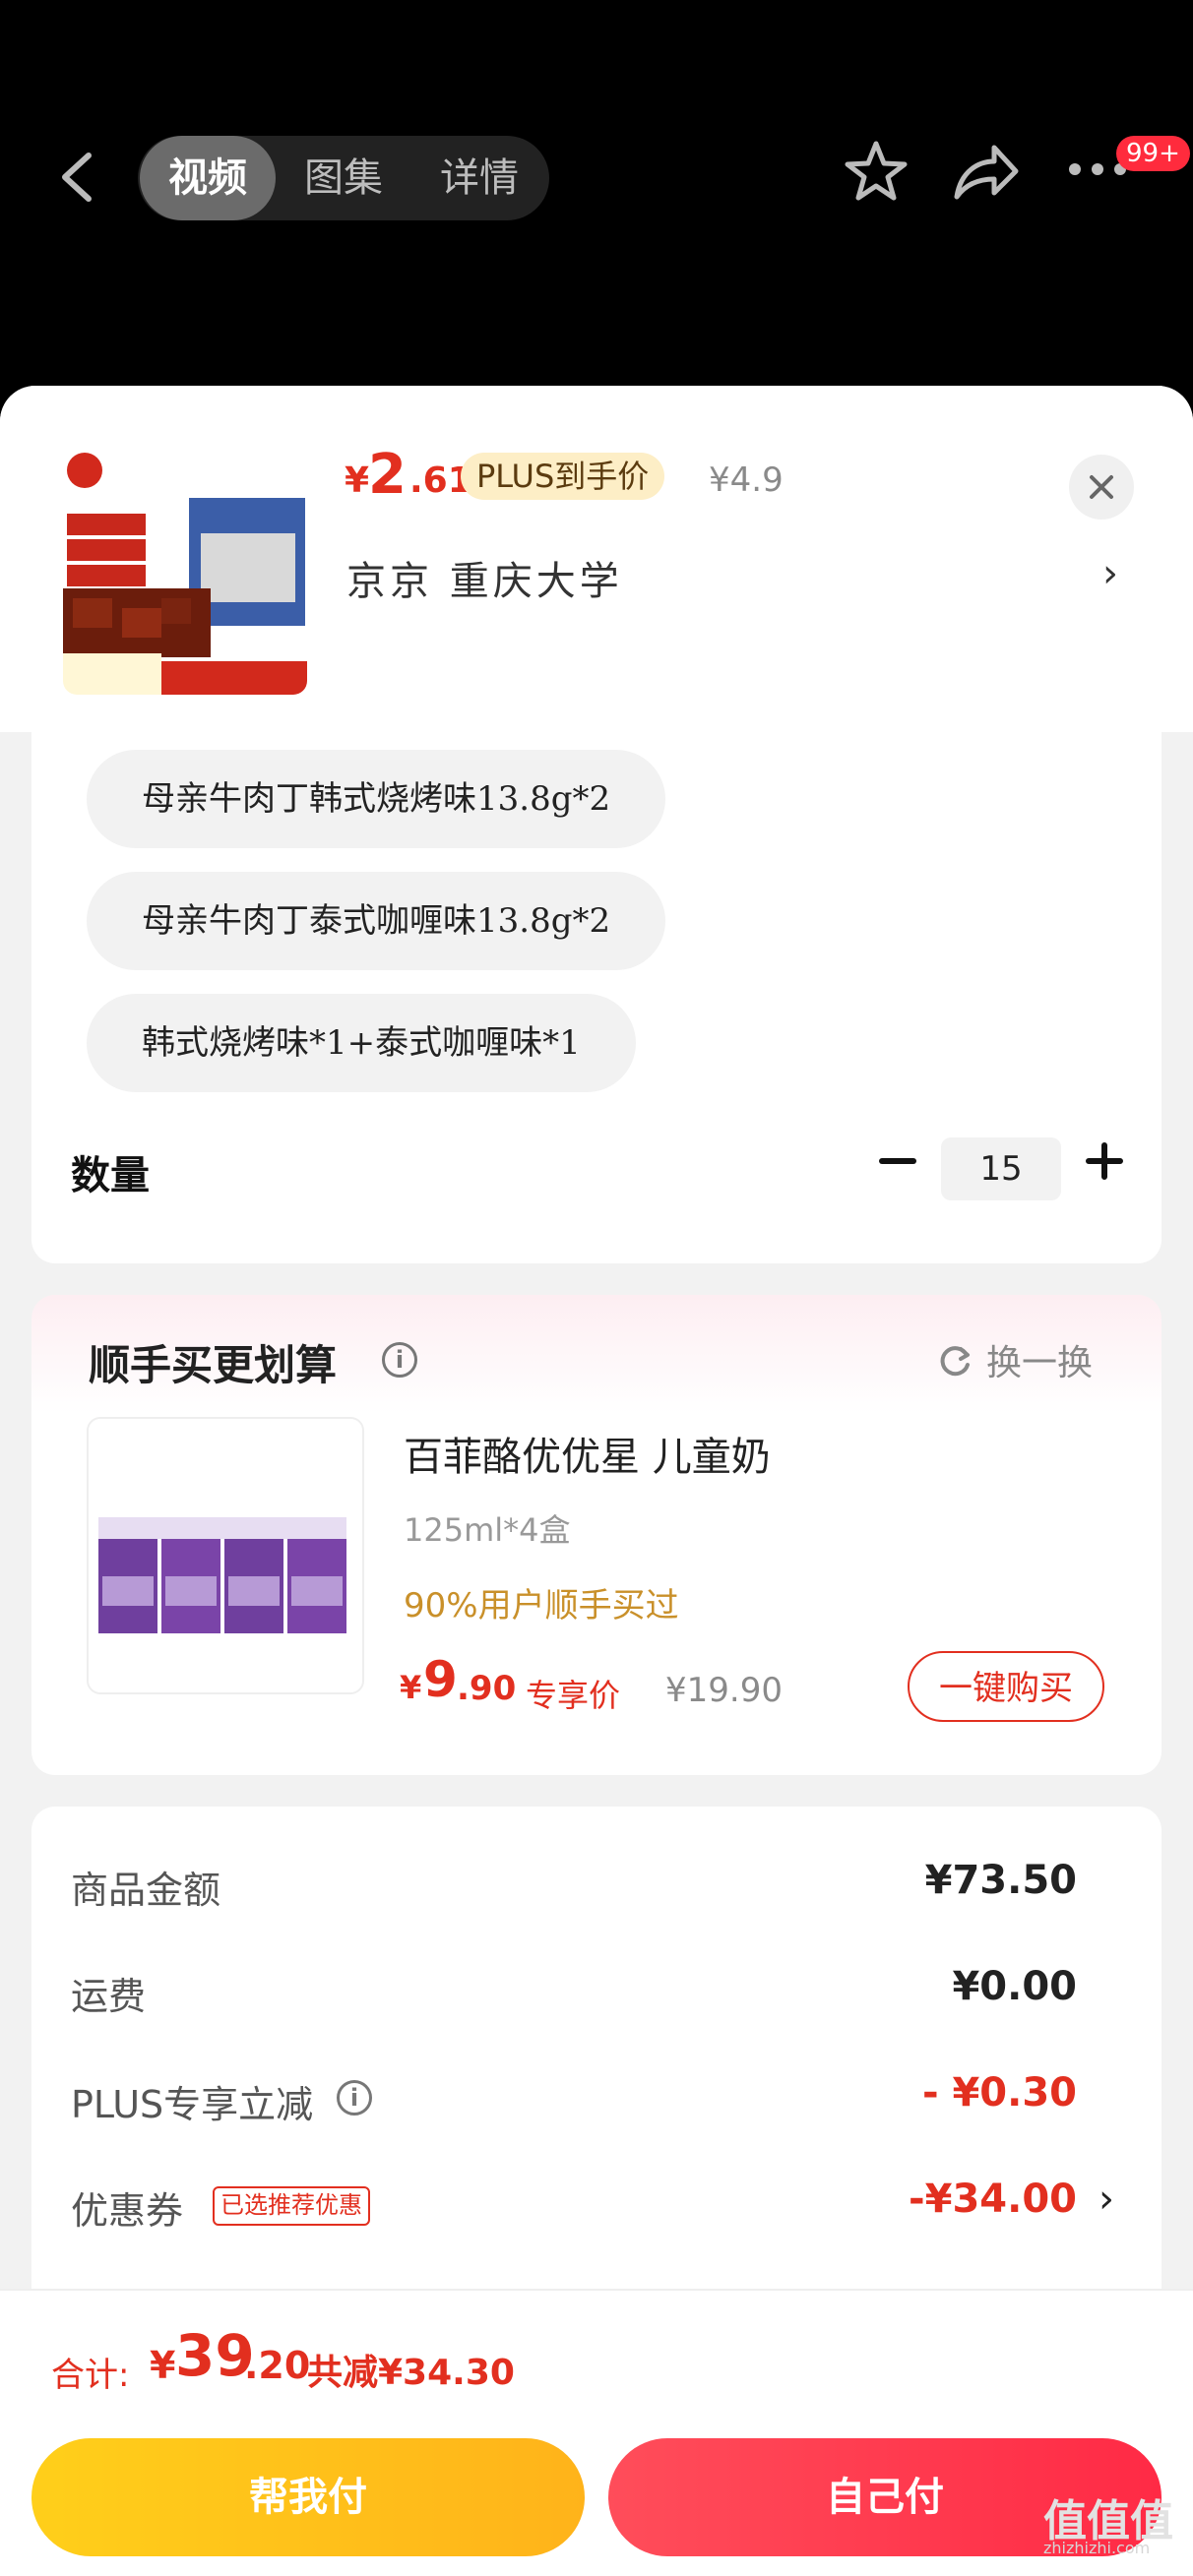 This screenshot has width=1193, height=2576. I want to click on summary-value: - ¥0.30, so click(999, 2093).